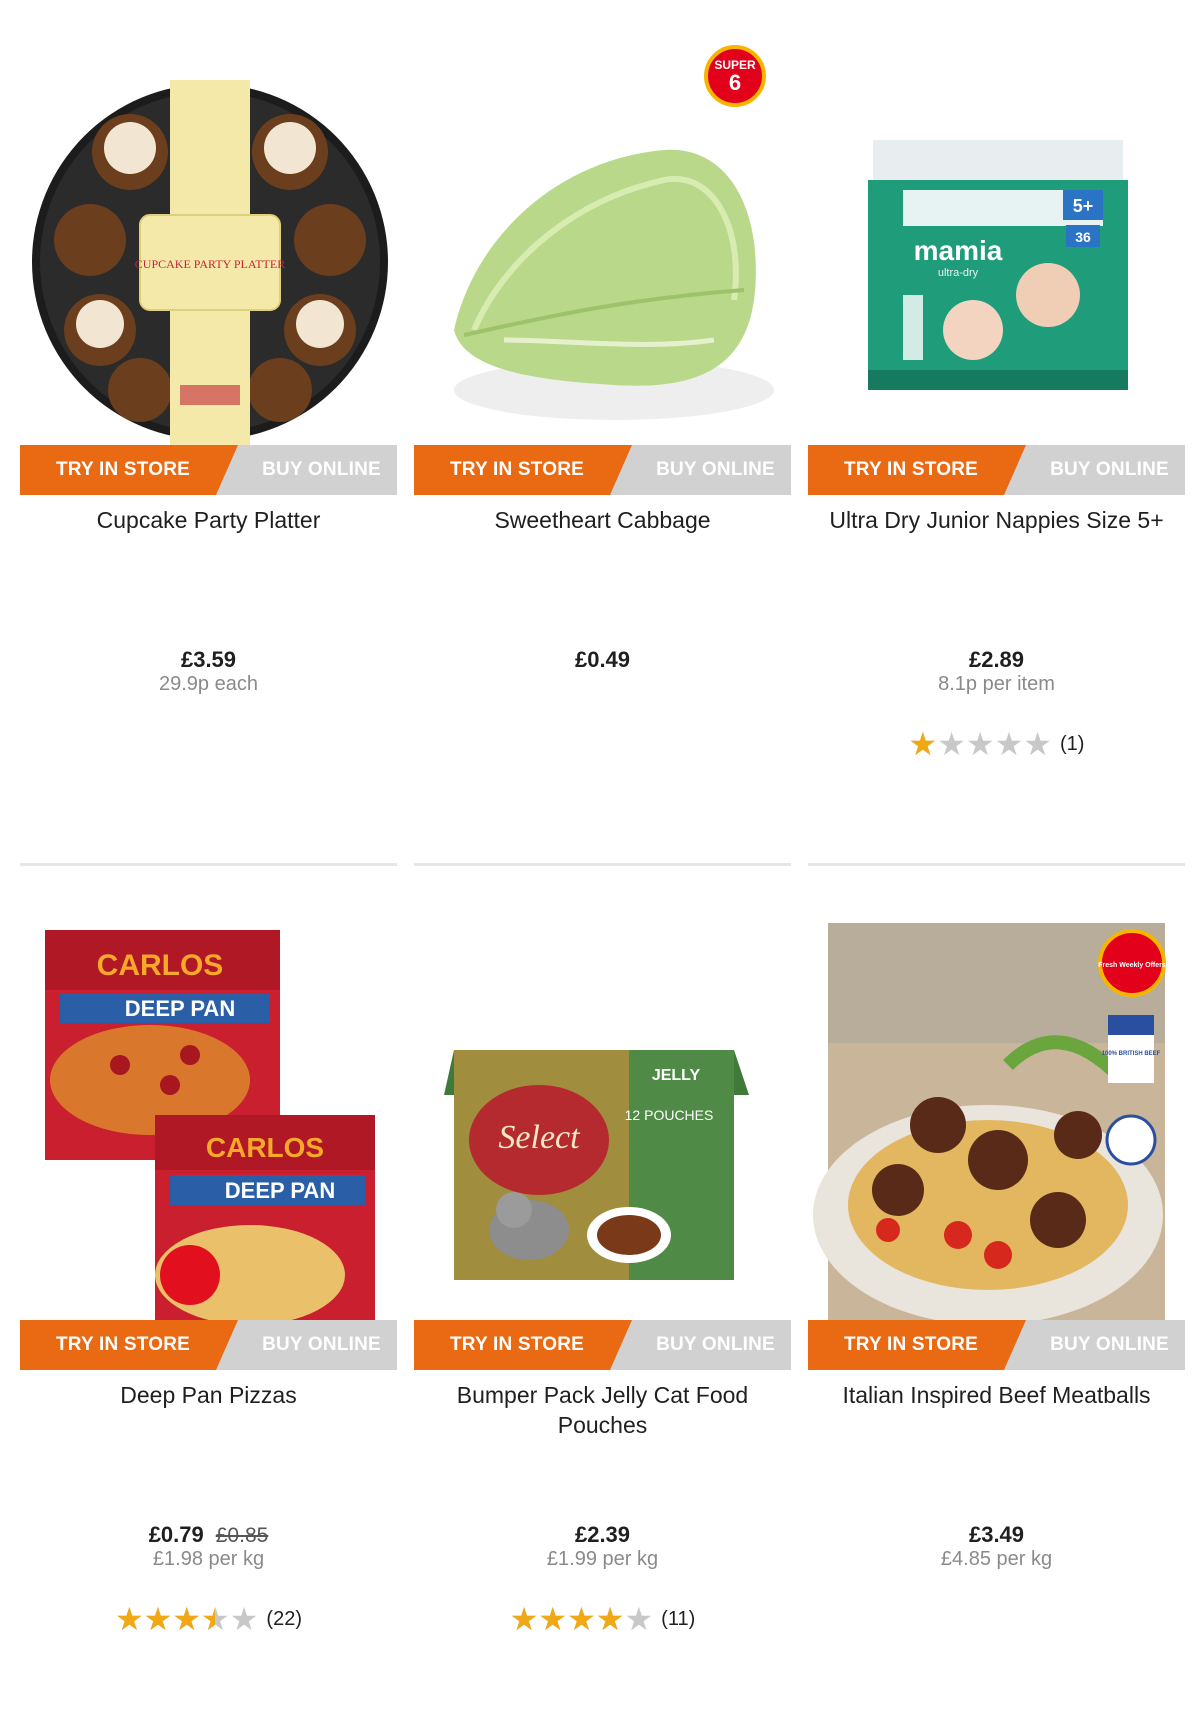  What do you see at coordinates (602, 520) in the screenshot?
I see `product-title: Sweetheart Cabbage` at bounding box center [602, 520].